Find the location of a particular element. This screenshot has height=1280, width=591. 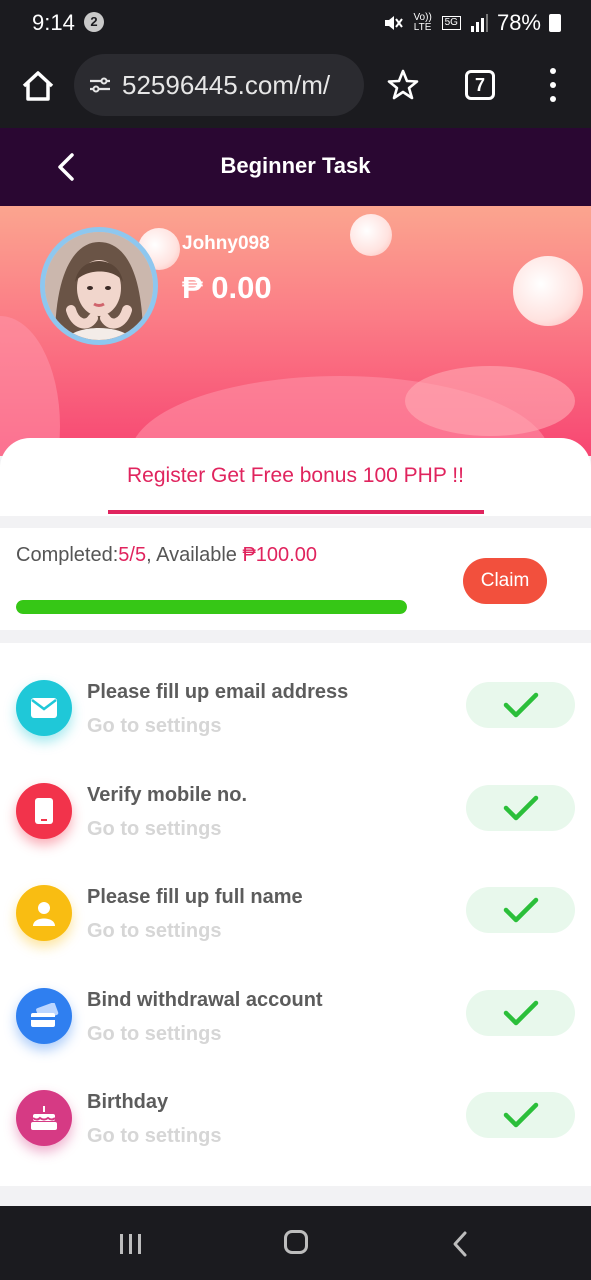

home-button is located at coordinates (296, 1242).